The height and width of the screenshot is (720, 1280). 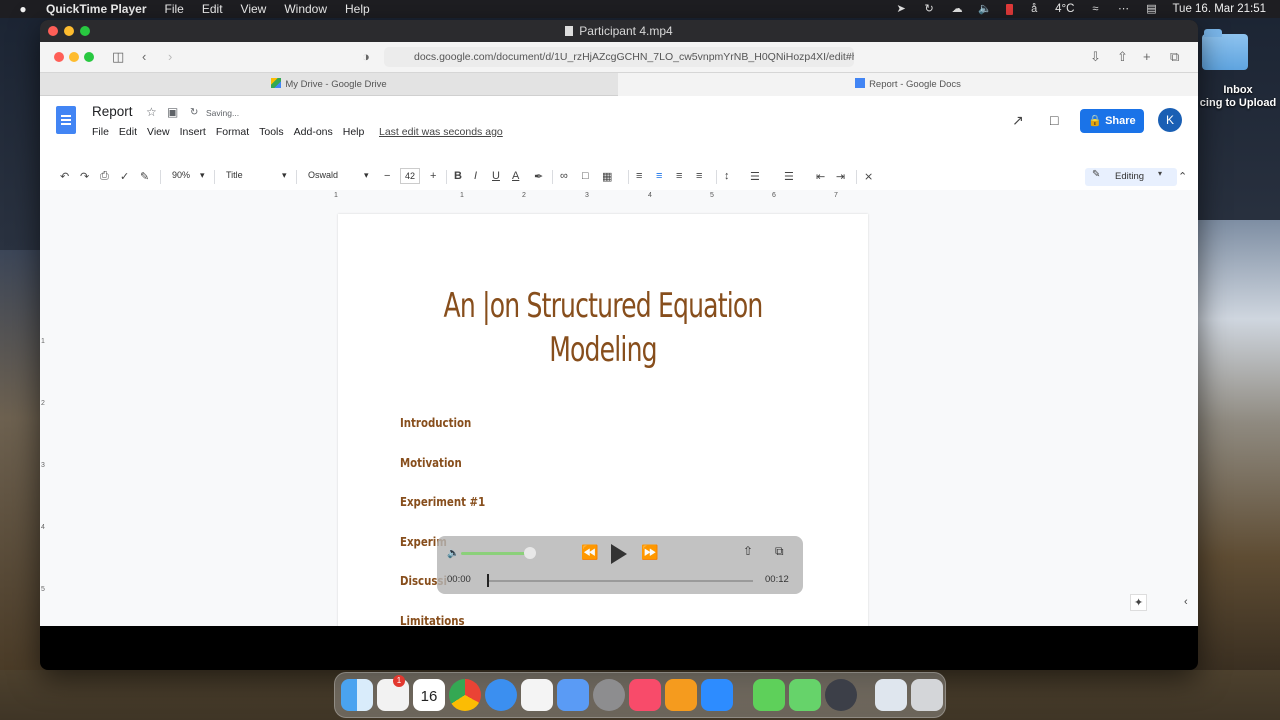 What do you see at coordinates (530, 553) in the screenshot?
I see `volume-knob` at bounding box center [530, 553].